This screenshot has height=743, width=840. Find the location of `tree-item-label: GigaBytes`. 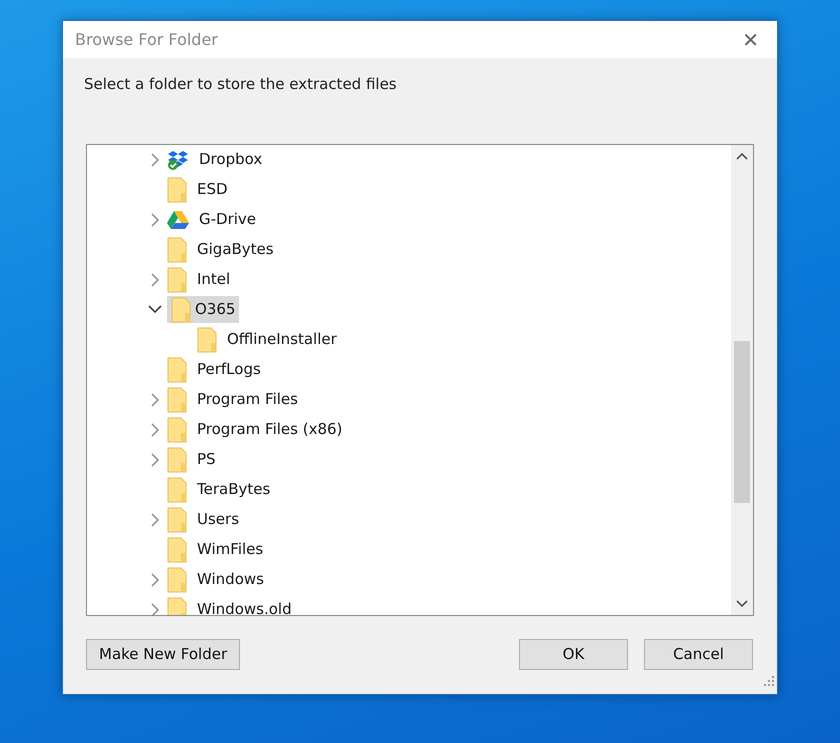

tree-item-label: GigaBytes is located at coordinates (235, 249).